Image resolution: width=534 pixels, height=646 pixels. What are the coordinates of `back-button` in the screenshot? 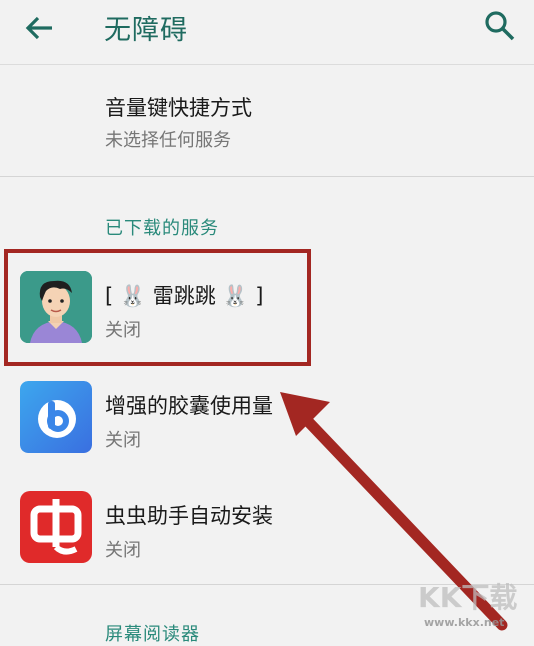 It's located at (40, 28).